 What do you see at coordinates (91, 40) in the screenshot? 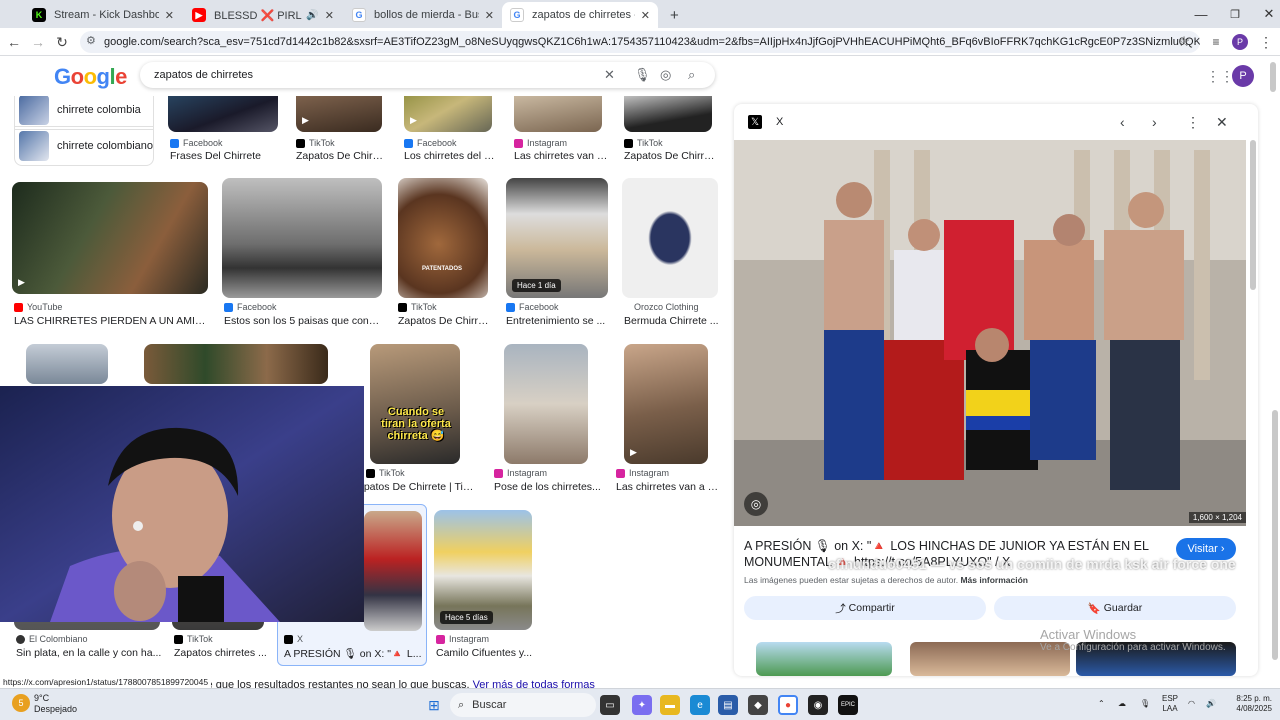
I see `site-info-icon: ⚙` at bounding box center [91, 40].